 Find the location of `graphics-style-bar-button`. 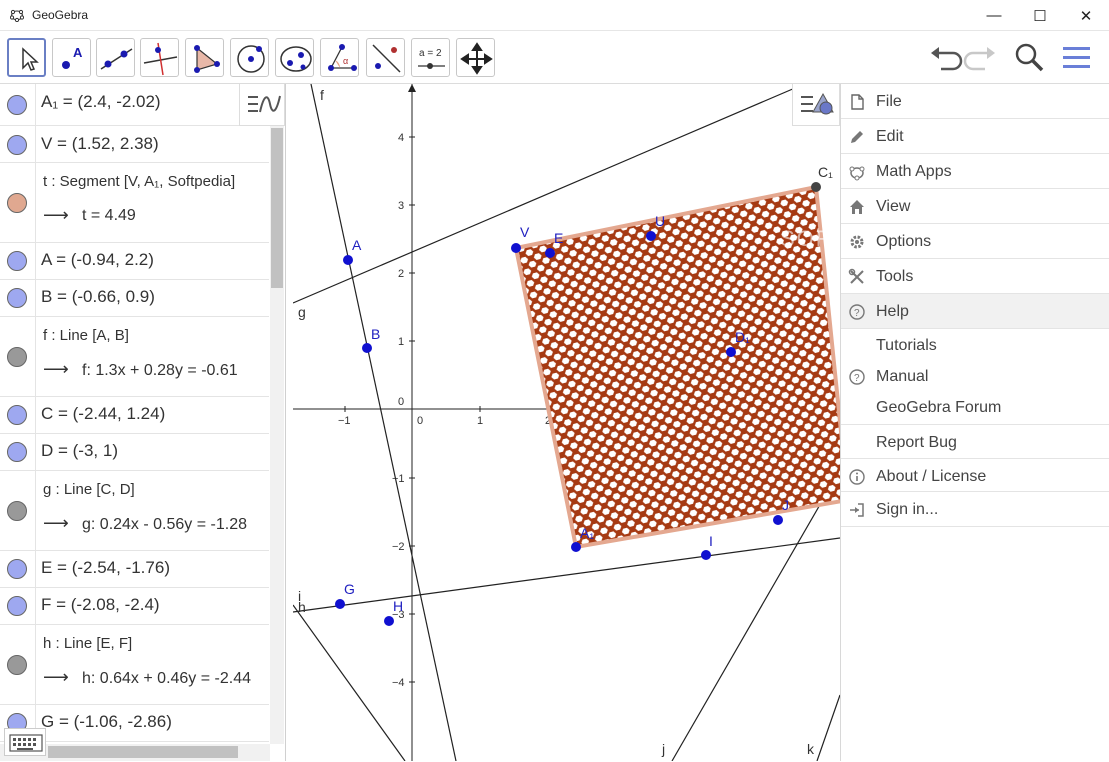

graphics-style-bar-button is located at coordinates (816, 105).